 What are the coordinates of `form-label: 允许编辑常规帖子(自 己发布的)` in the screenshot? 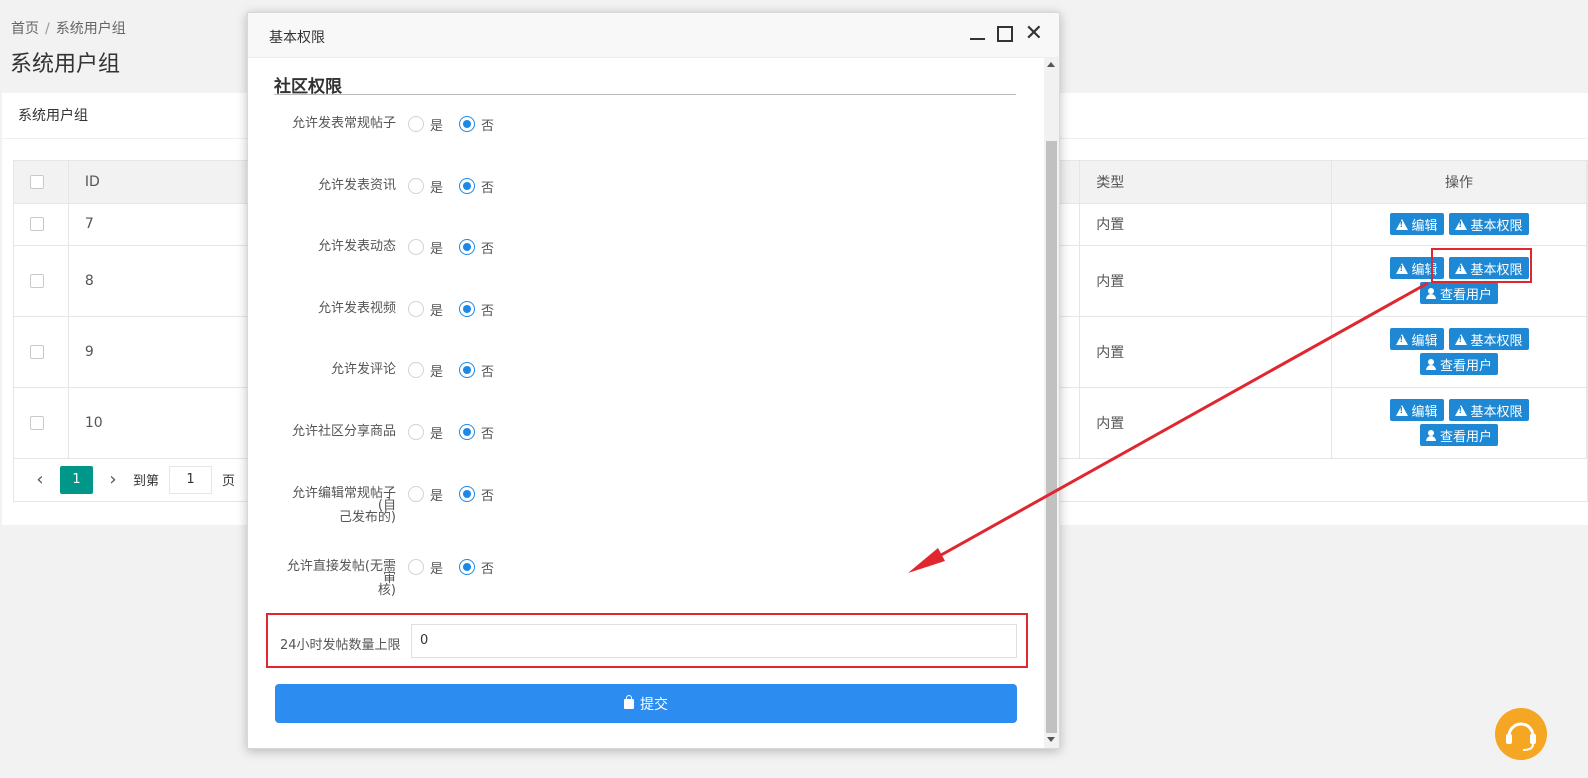 It's located at (343, 505).